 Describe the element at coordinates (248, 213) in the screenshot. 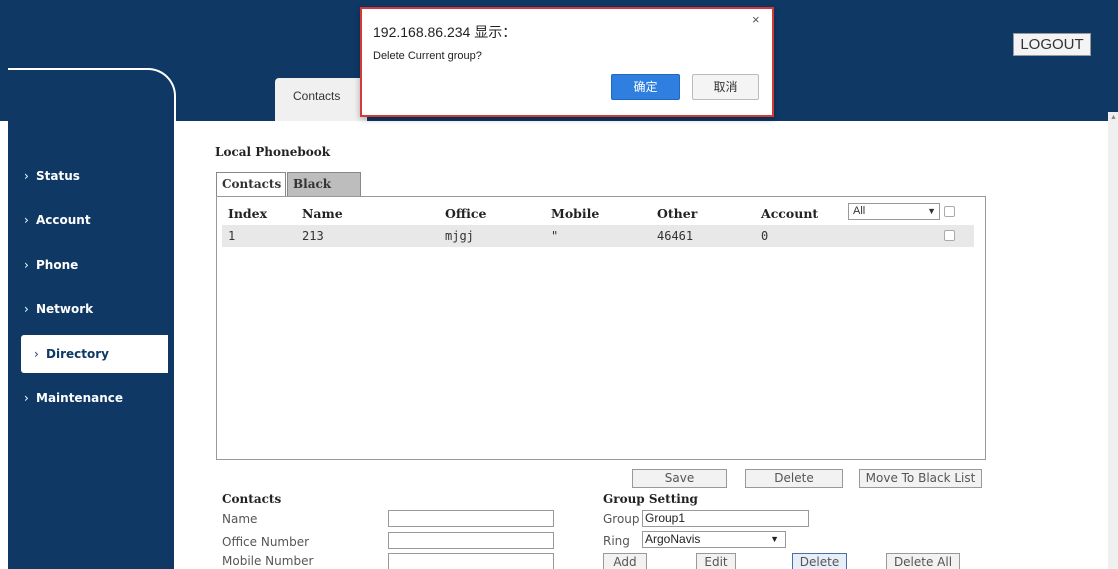

I see `column-header-index: Index` at that location.